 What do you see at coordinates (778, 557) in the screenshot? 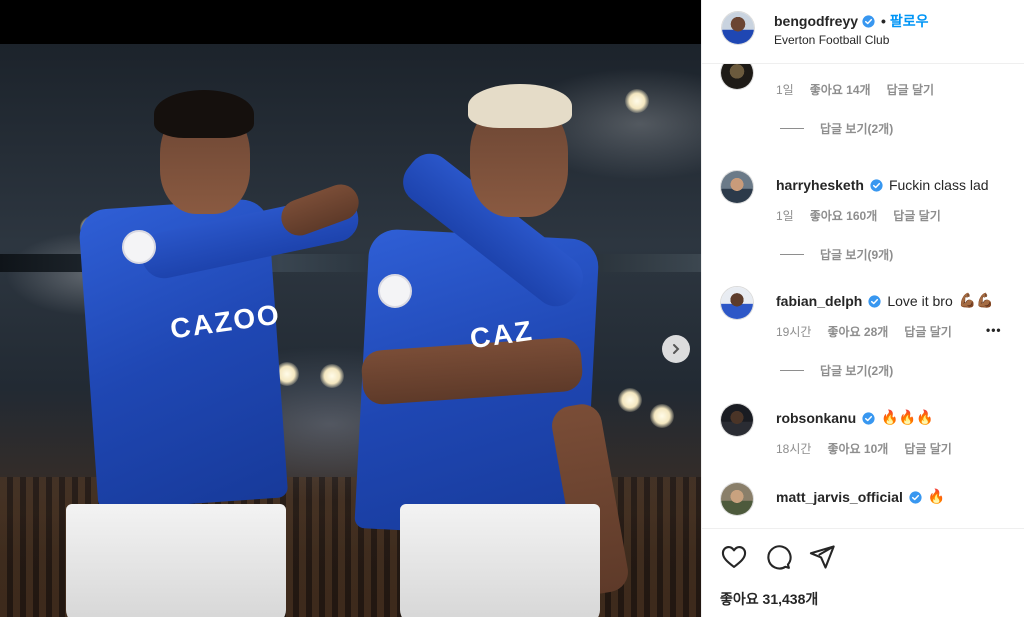
I see `comment-icon` at bounding box center [778, 557].